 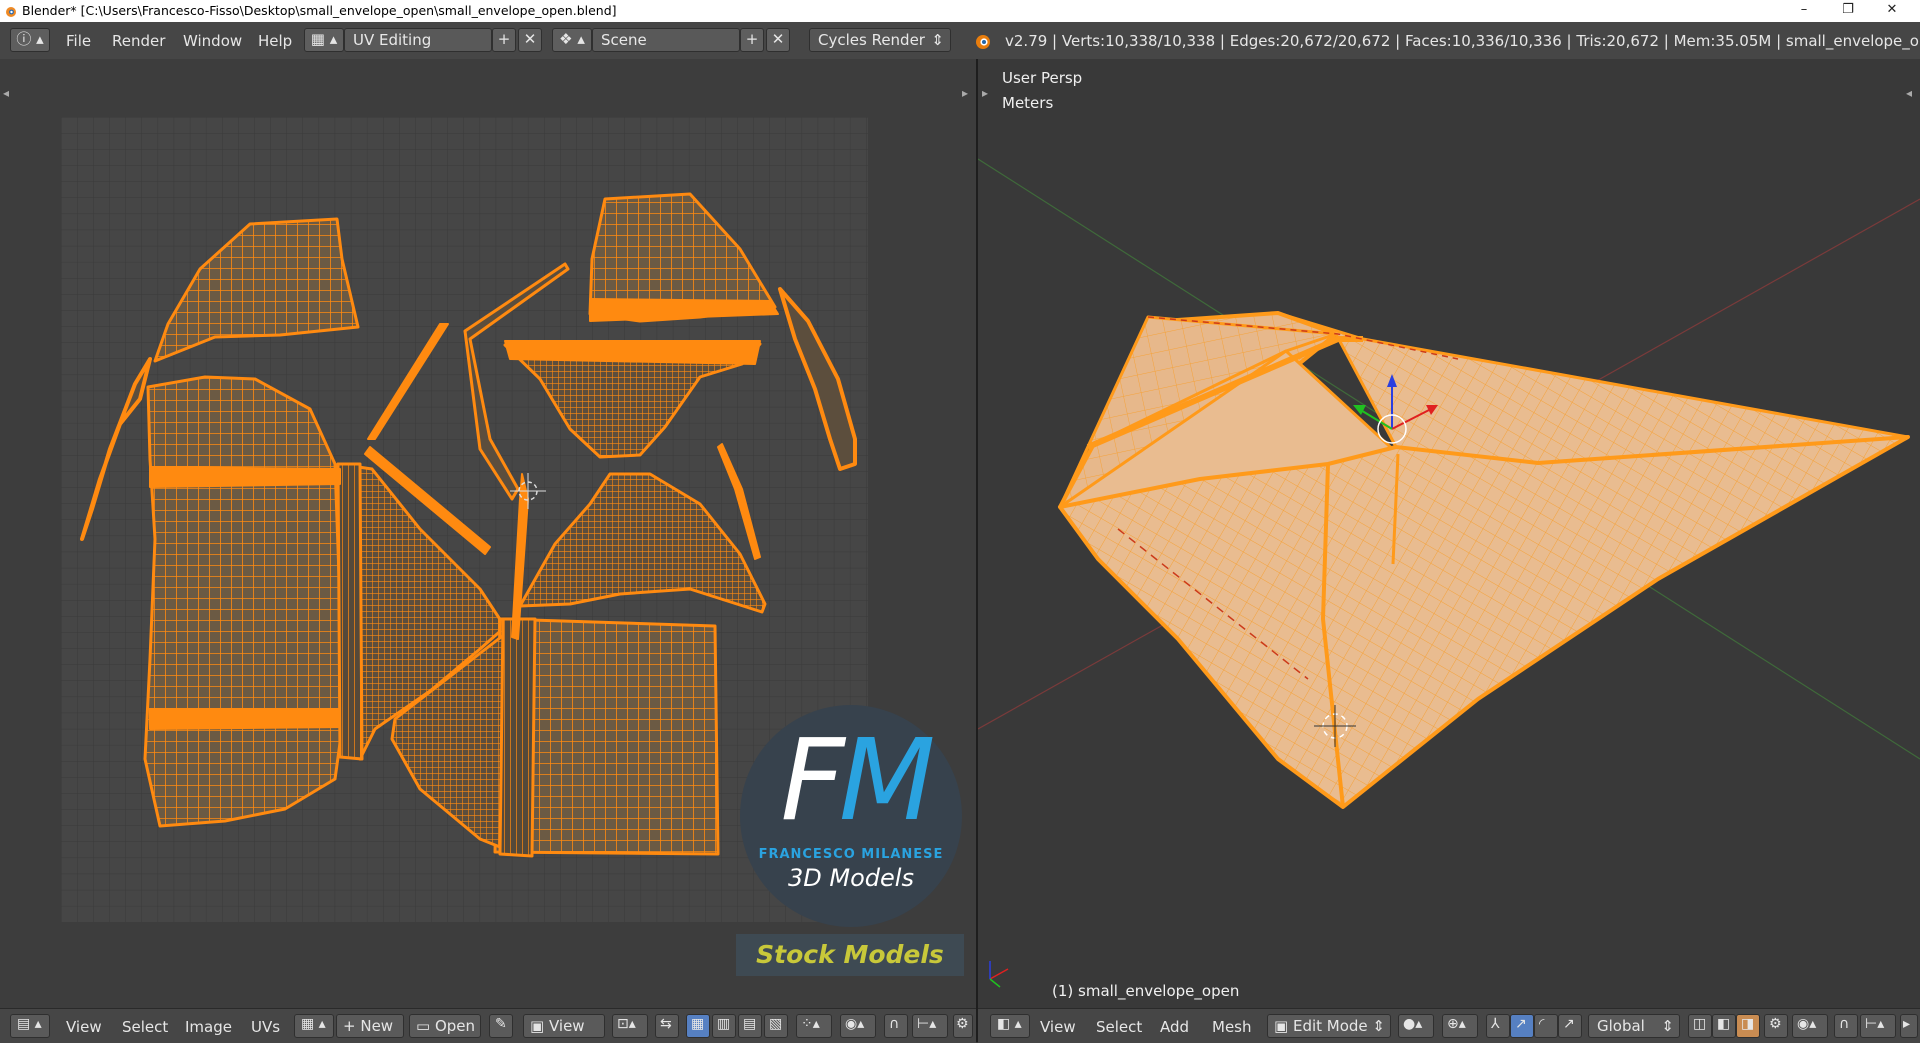 What do you see at coordinates (632, 352) in the screenshot?
I see `uv-island-band-trapezoid` at bounding box center [632, 352].